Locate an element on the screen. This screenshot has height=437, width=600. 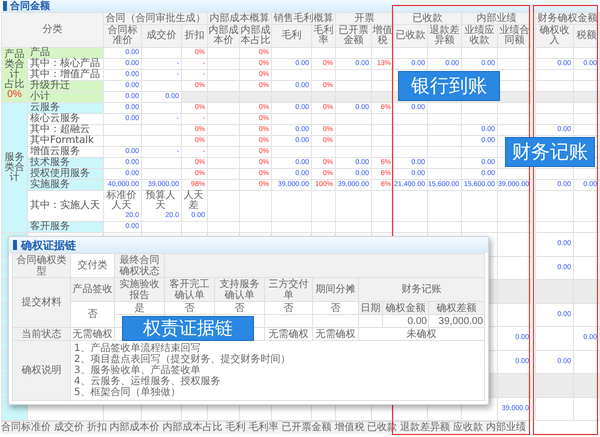
table-cell: 39,000.00 is located at coordinates (456, 321).